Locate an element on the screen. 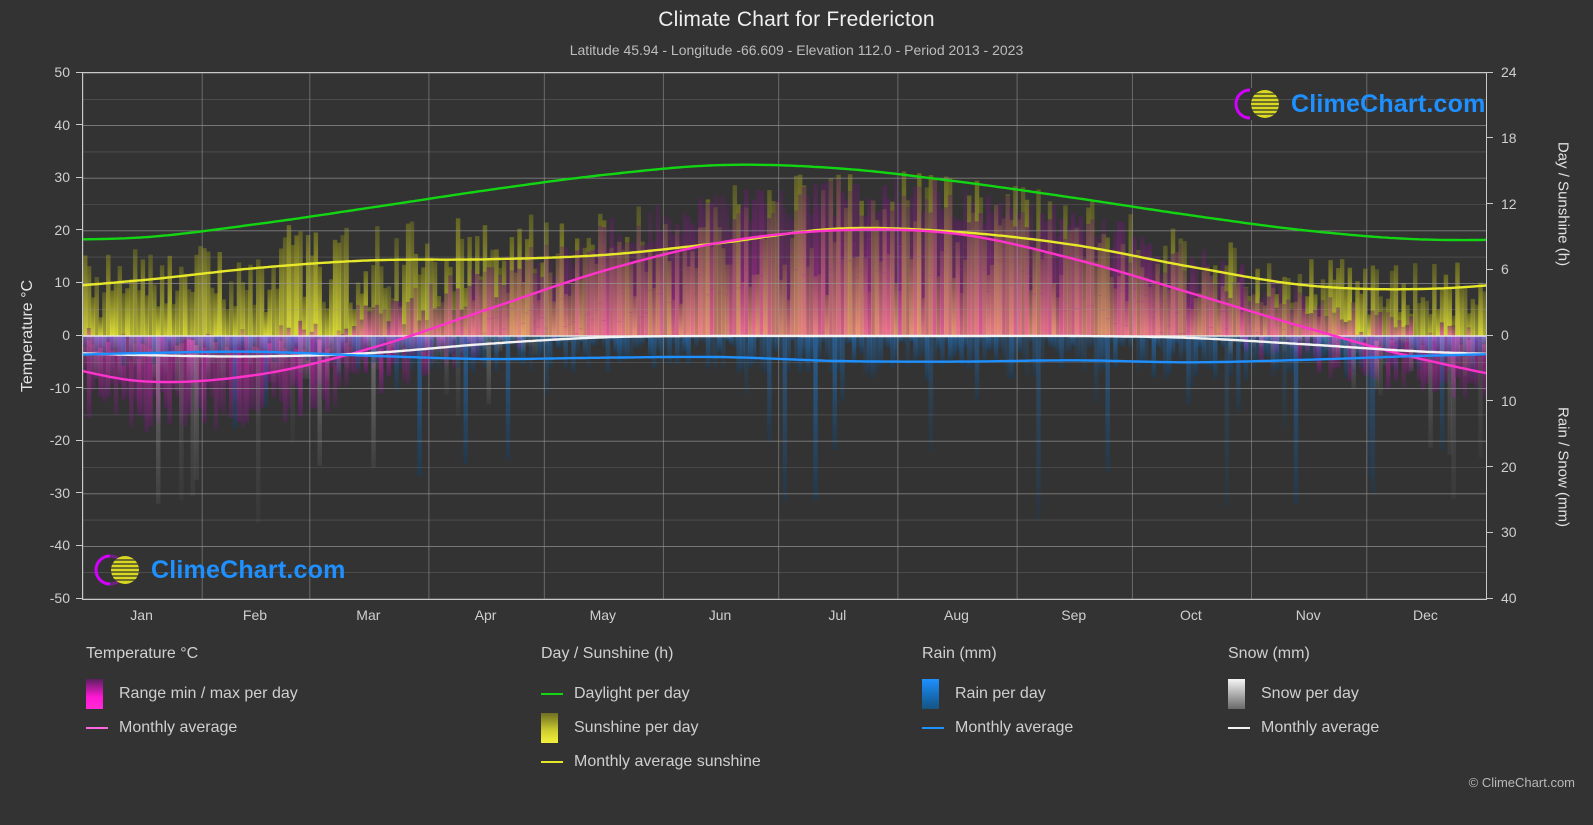 This screenshot has height=825, width=1593. y-axis-left-tick: 20 is located at coordinates (62, 229).